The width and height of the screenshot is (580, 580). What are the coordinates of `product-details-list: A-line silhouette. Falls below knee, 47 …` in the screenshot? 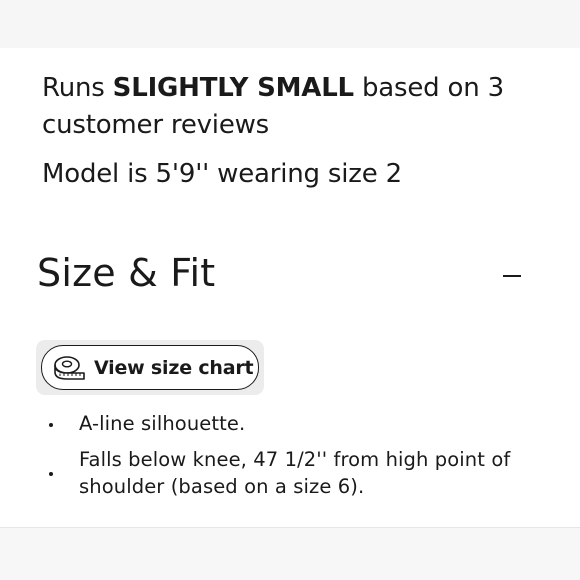 It's located at (294, 455).